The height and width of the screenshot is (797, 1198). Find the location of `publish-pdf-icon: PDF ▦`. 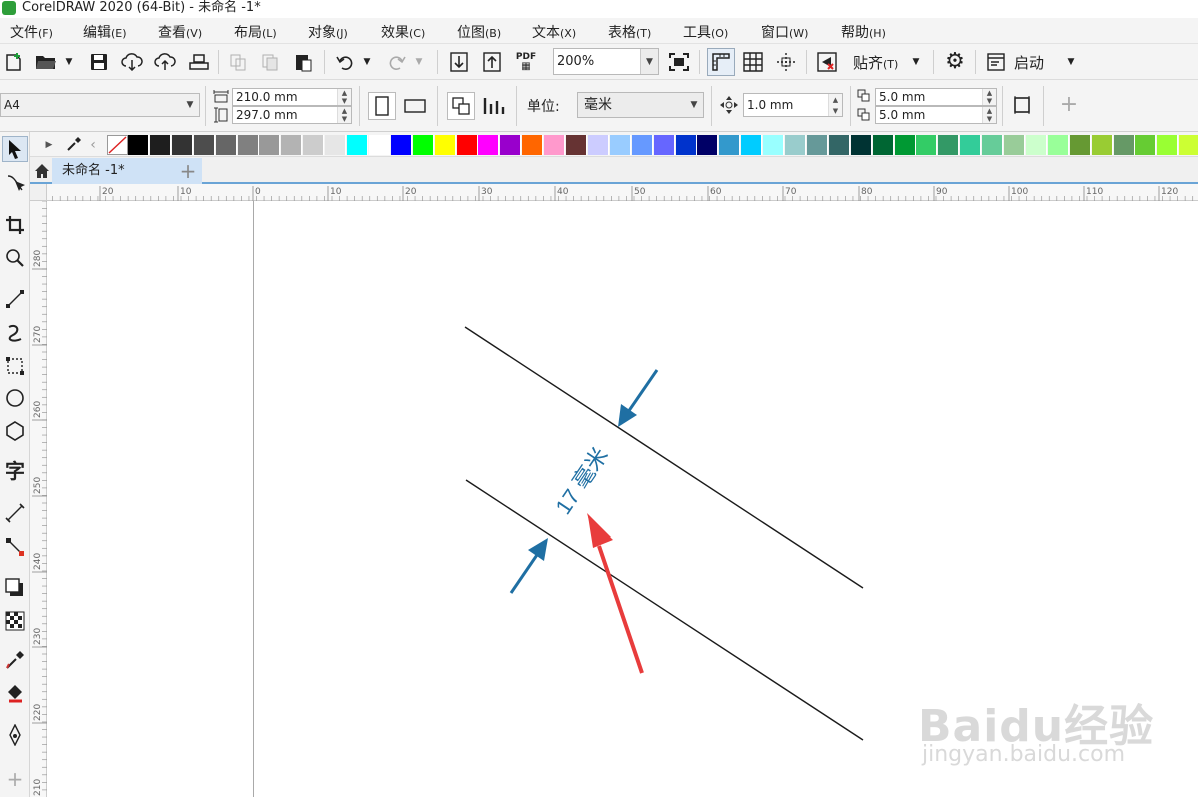

publish-pdf-icon: PDF ▦ is located at coordinates (526, 62).